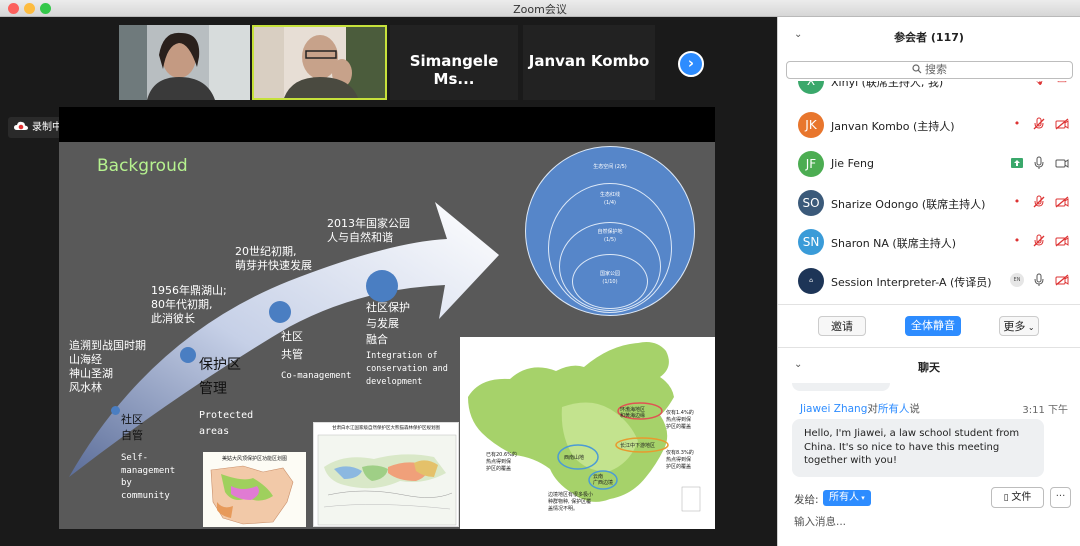 The width and height of the screenshot is (1080, 546). Describe the element at coordinates (929, 37) in the screenshot. I see `participants-title: 参会者 (117)` at that location.